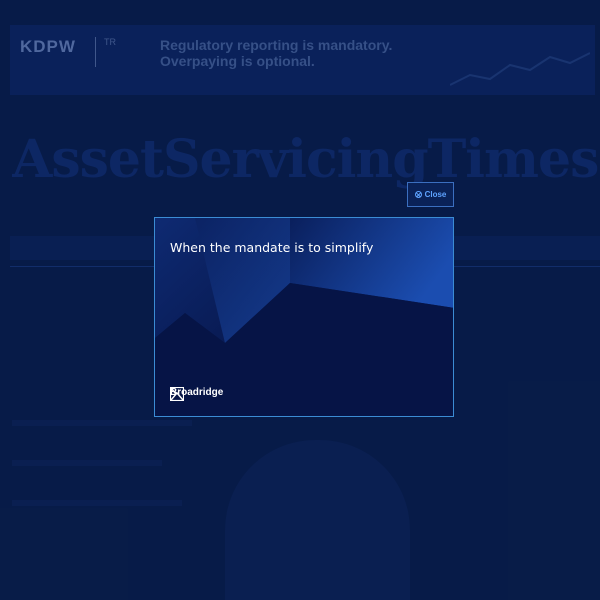 This screenshot has height=600, width=600. I want to click on close-icon, so click(418, 194).